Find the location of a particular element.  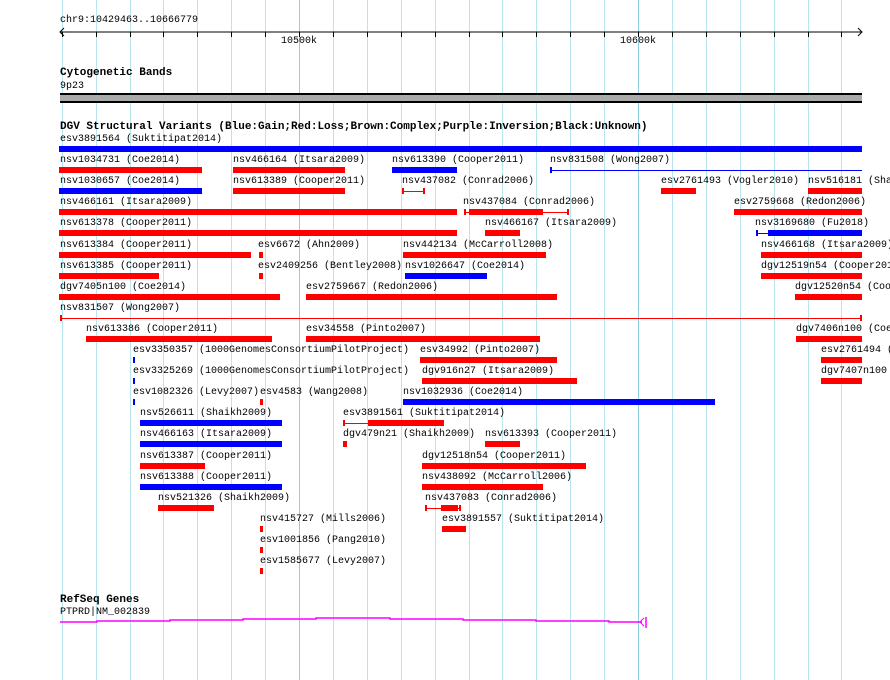

feature-label: nsv516181 (Sha is located at coordinates (849, 181).